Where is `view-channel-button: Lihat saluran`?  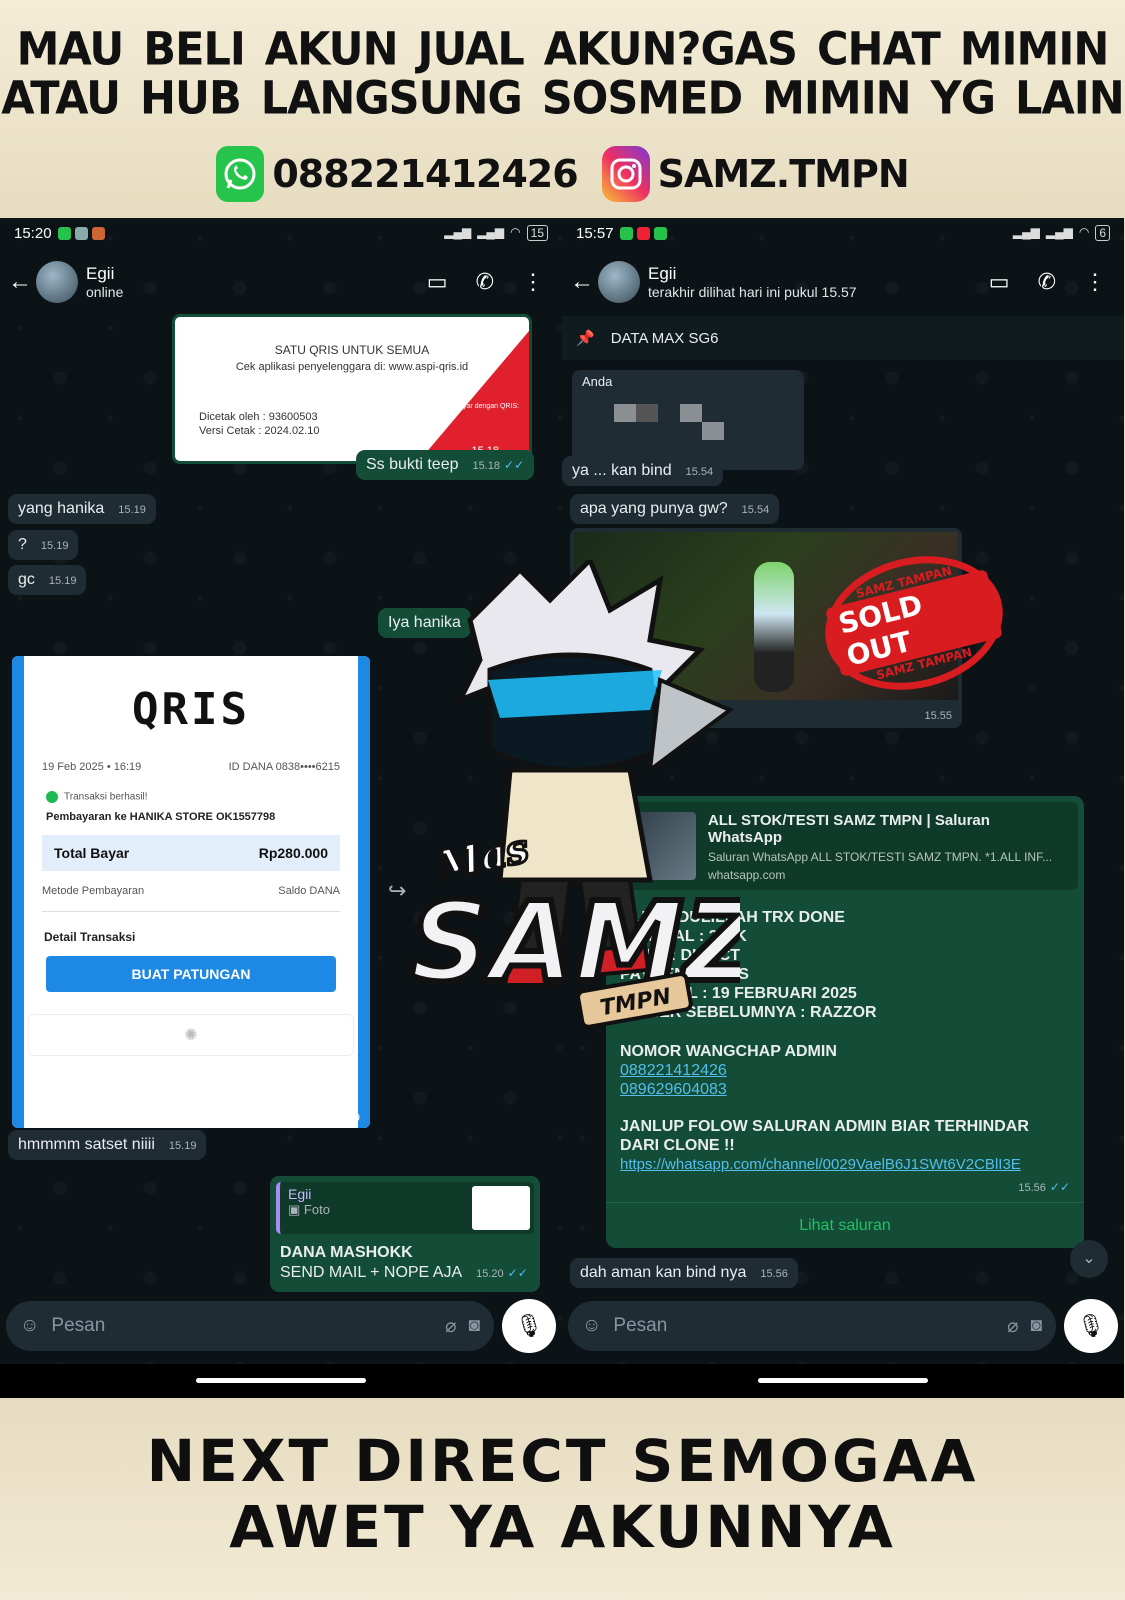 view-channel-button: Lihat saluran is located at coordinates (845, 1225).